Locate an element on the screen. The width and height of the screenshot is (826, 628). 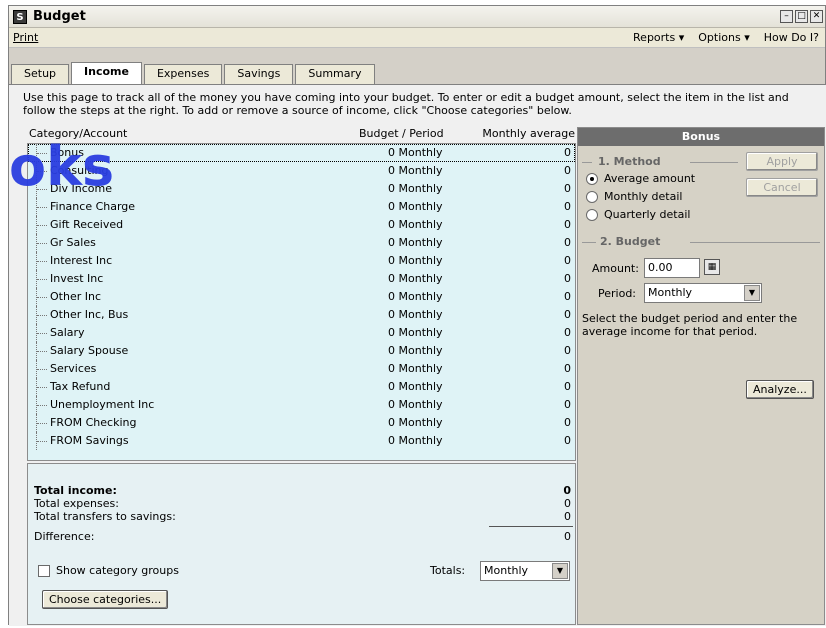
period-select: Monthly ▼ is located at coordinates (703, 293).